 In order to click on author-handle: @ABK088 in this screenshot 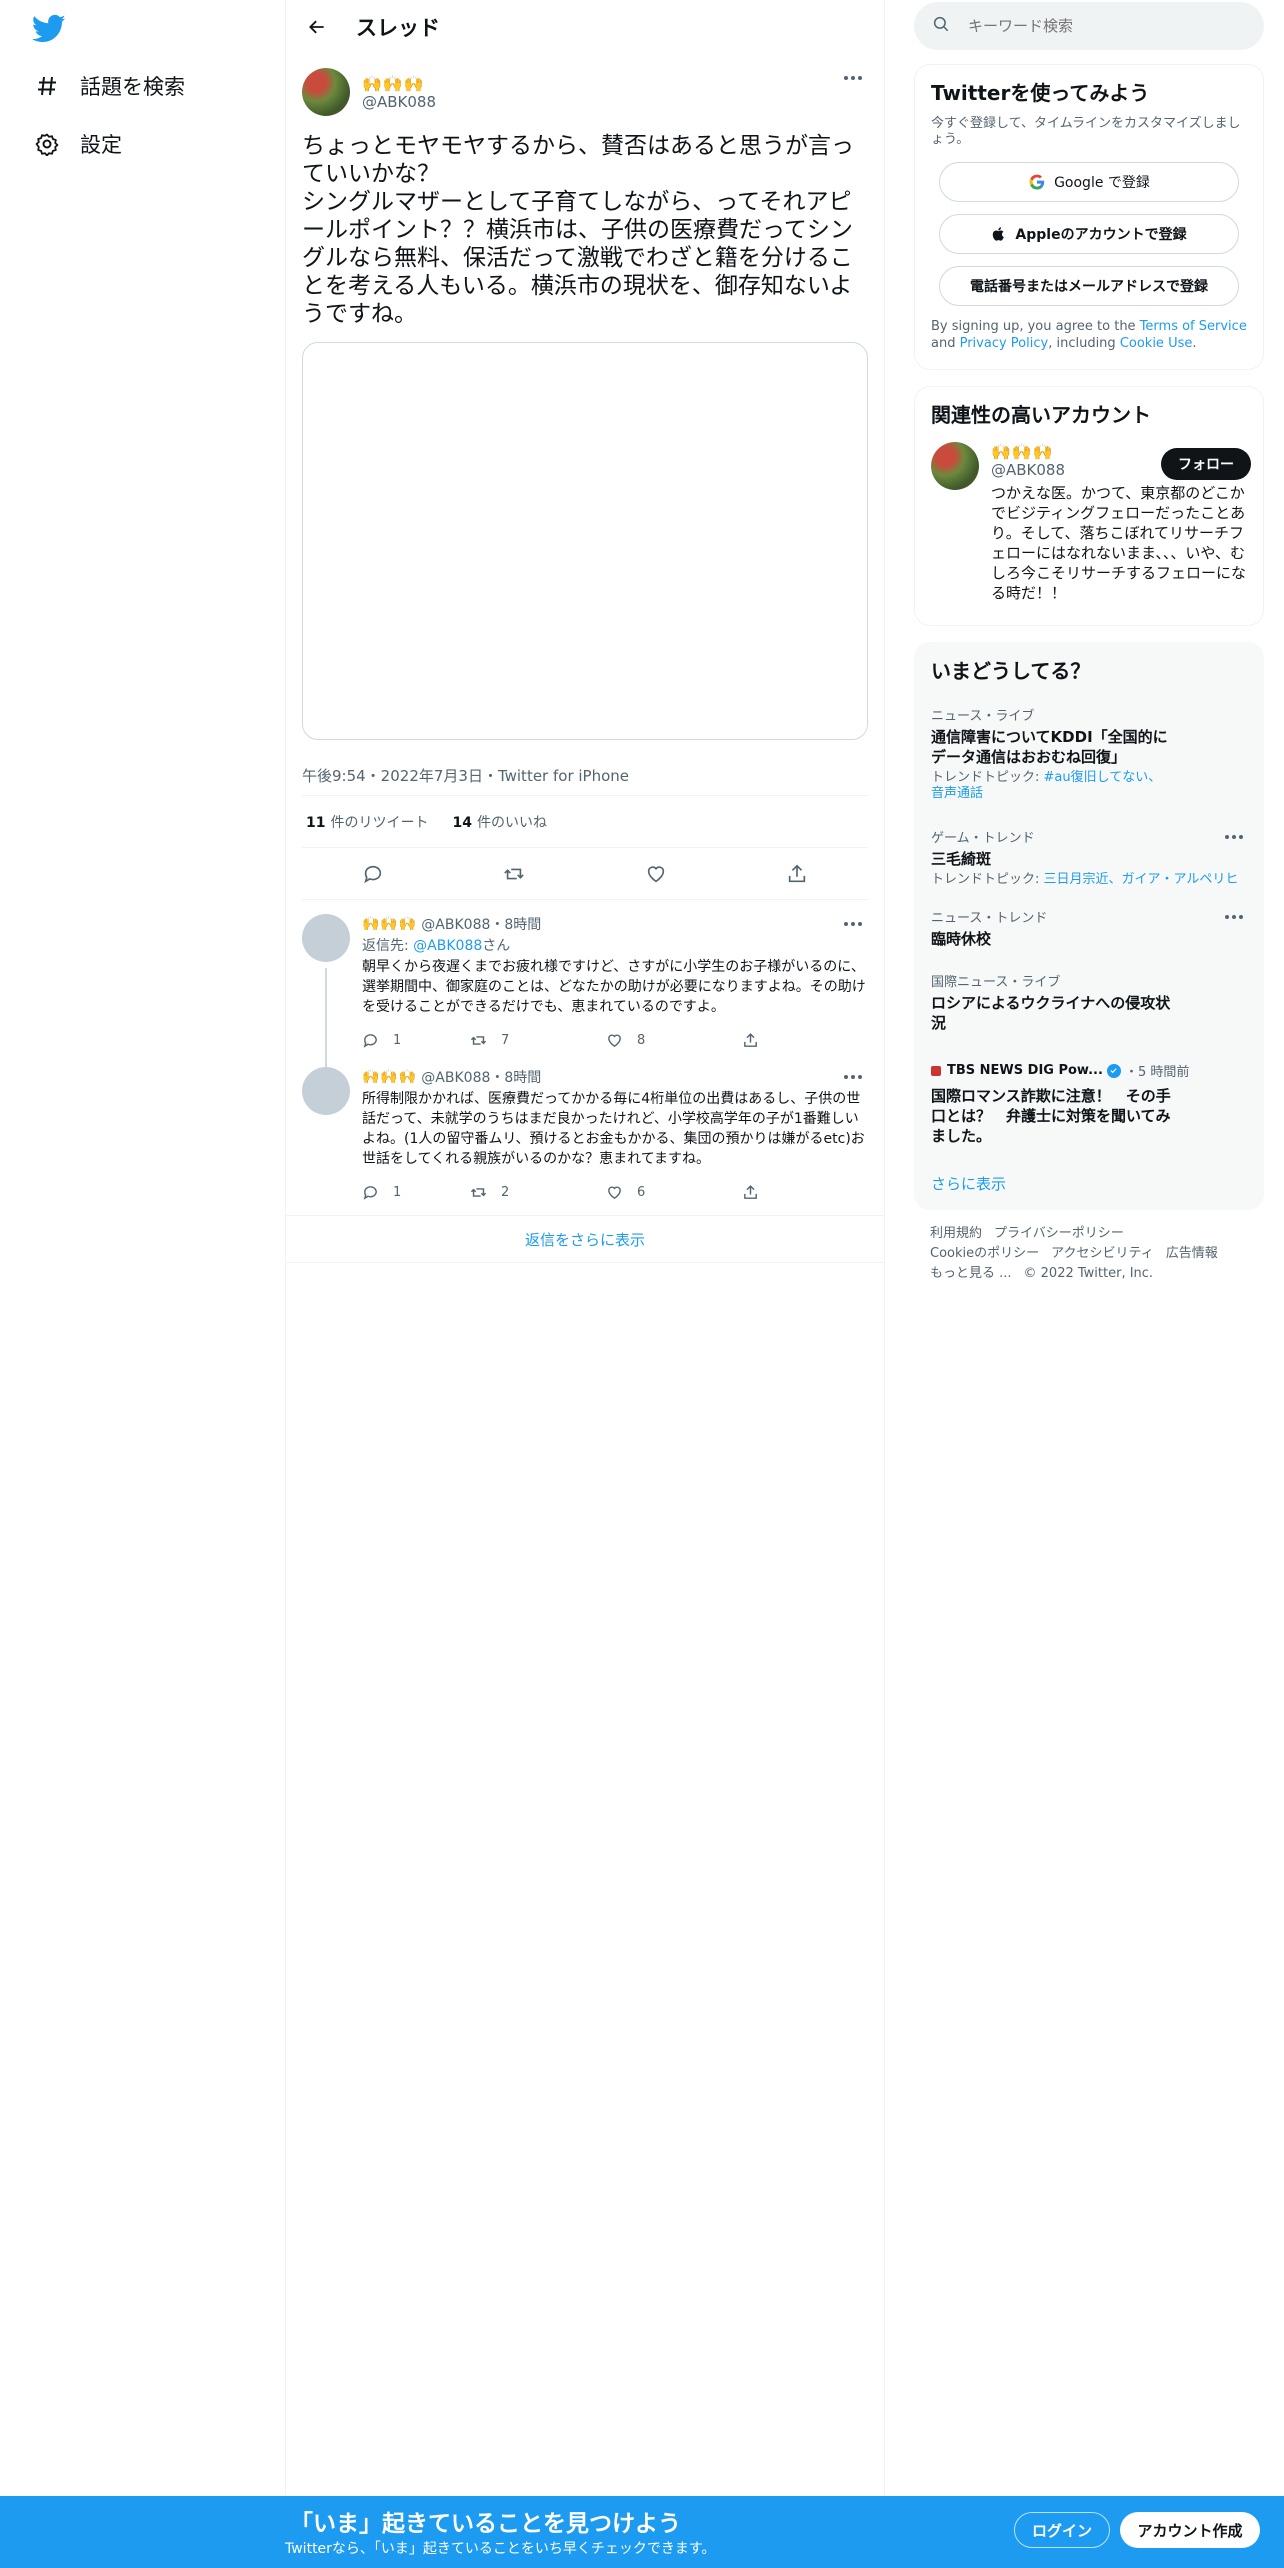, I will do `click(399, 102)`.